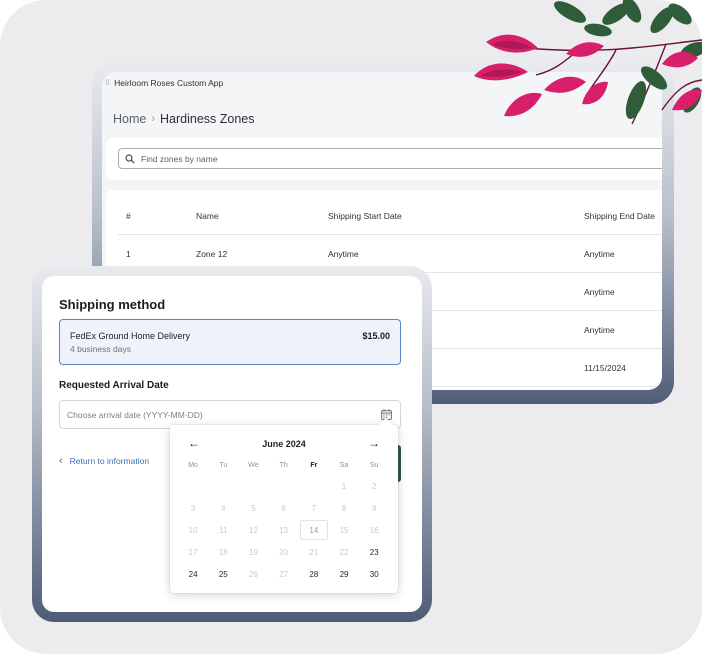  What do you see at coordinates (212, 253) in the screenshot?
I see `table-cell: Zone 12` at bounding box center [212, 253].